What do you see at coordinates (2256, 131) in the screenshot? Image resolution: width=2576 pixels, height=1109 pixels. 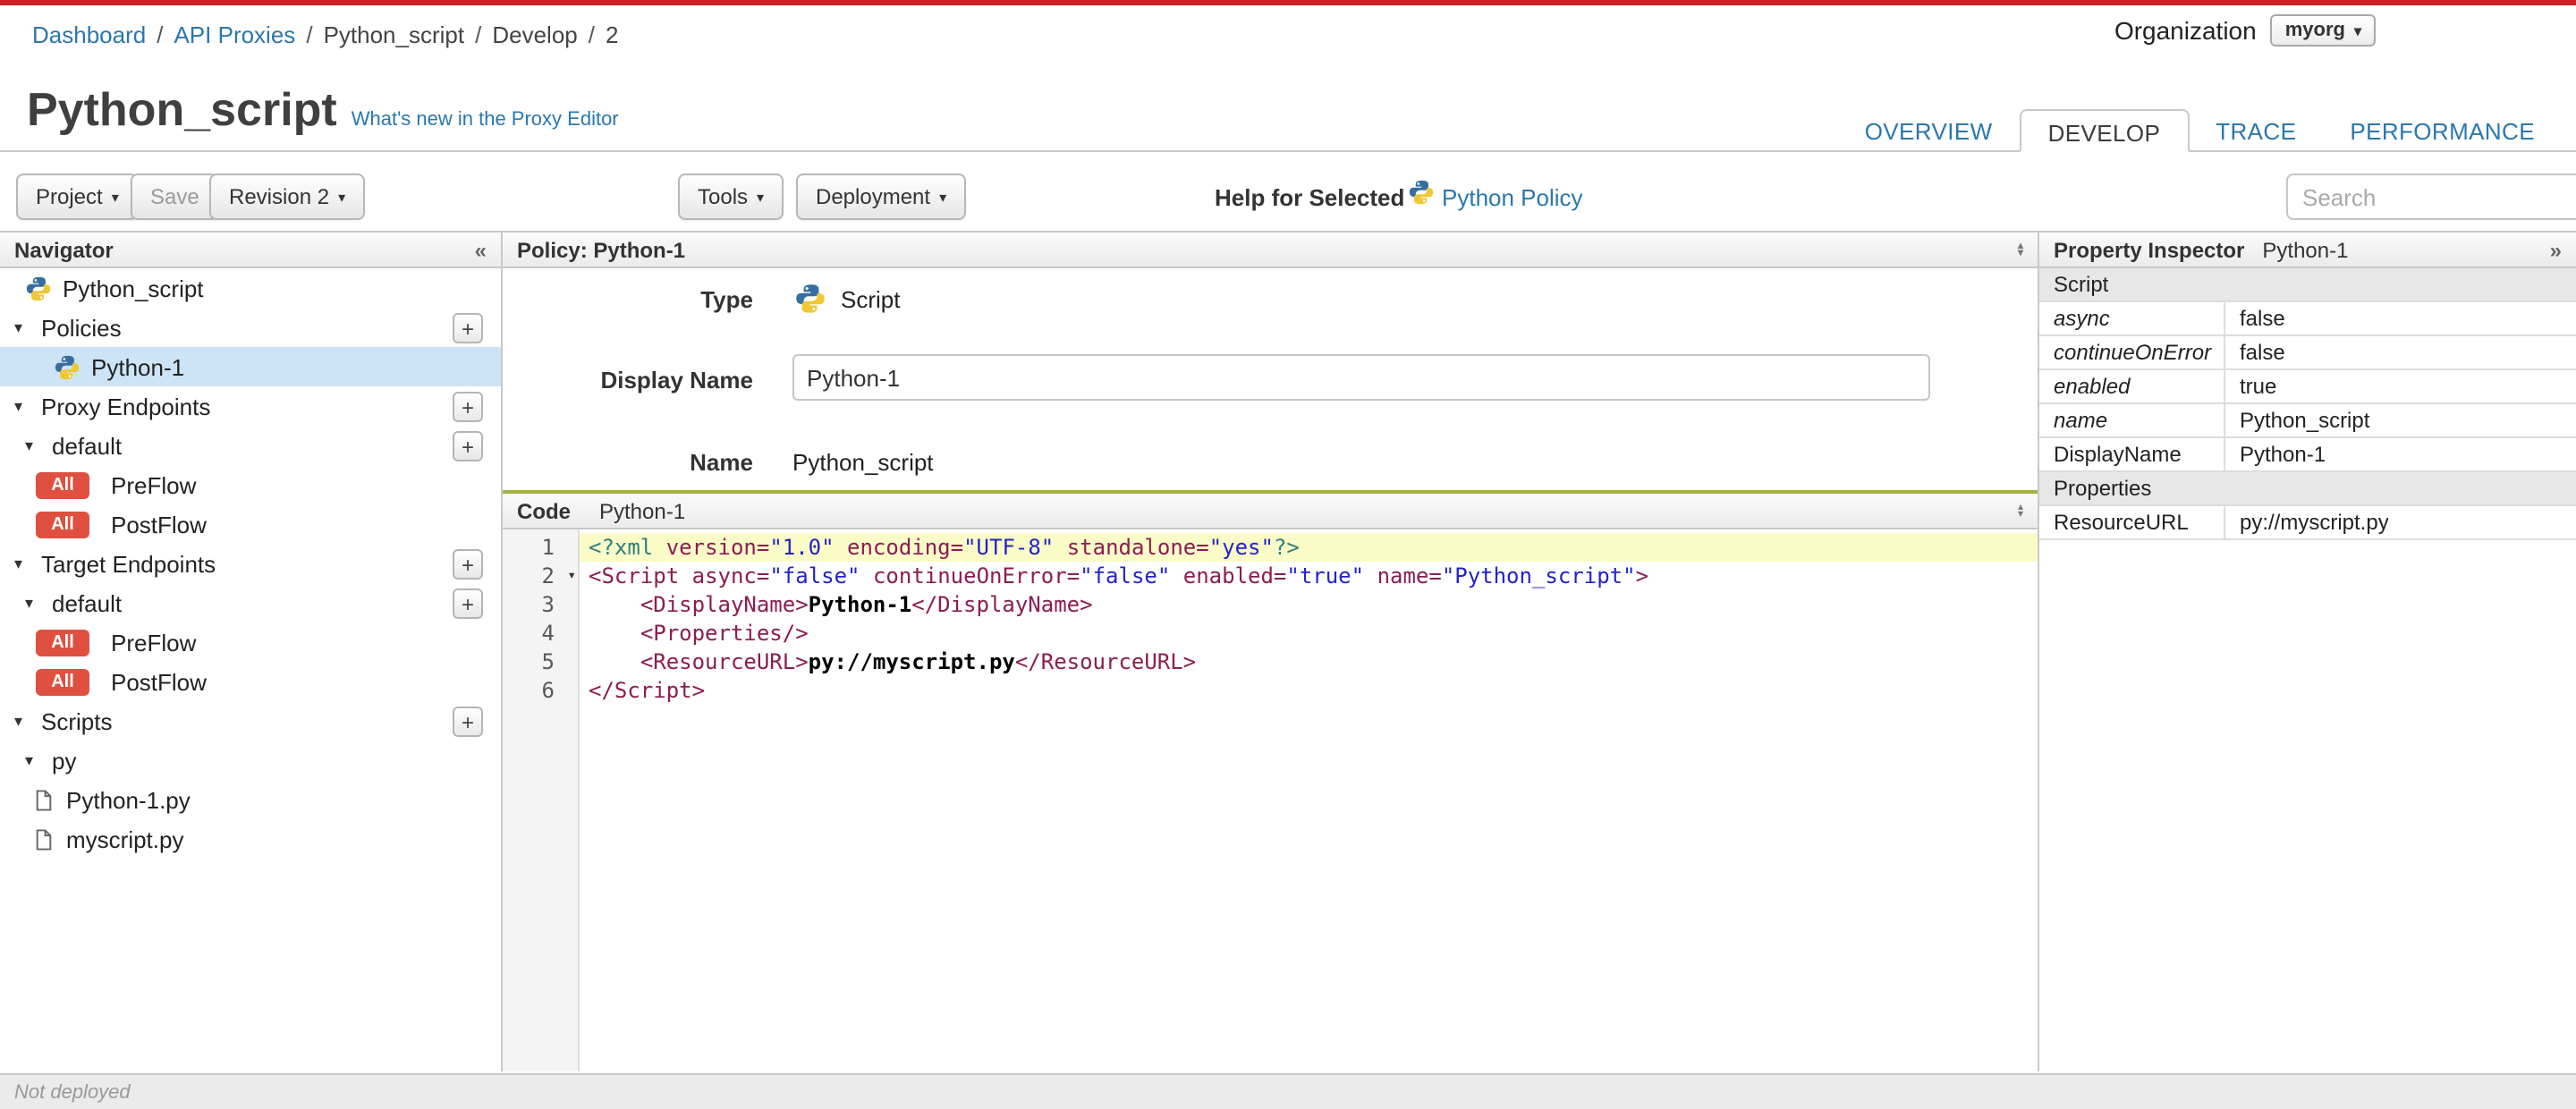 I see `tab-trace: TRACE` at bounding box center [2256, 131].